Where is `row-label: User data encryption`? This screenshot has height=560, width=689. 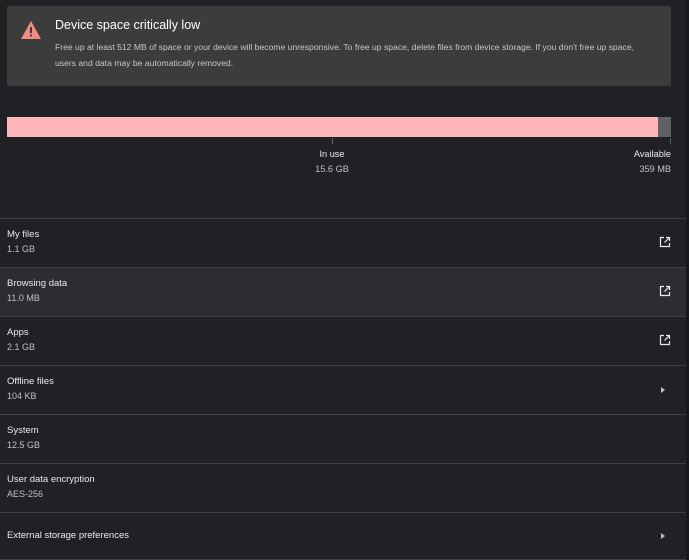
row-label: User data encryption is located at coordinates (51, 479).